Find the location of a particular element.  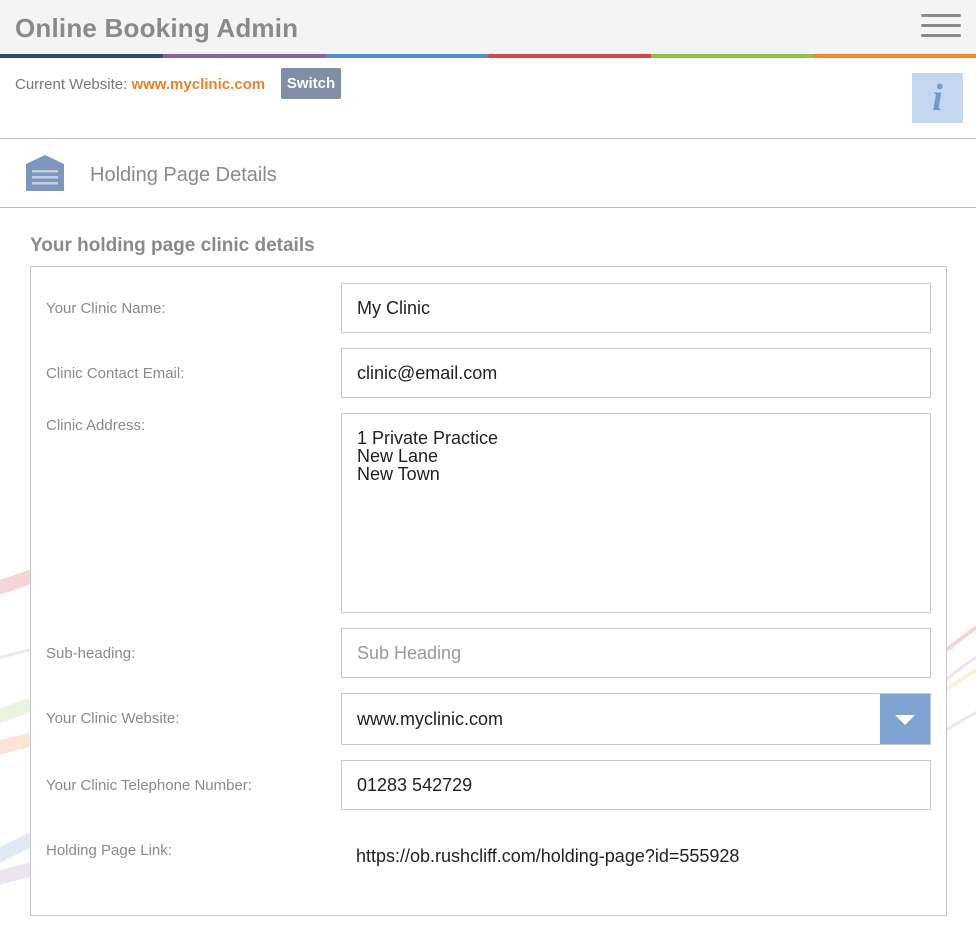

app-header: Online Booking Admin is located at coordinates (488, 27).